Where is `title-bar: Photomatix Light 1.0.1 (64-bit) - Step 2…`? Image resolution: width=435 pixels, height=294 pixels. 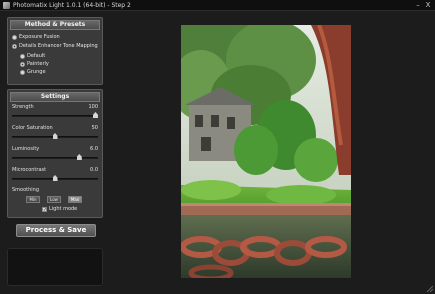 title-bar: Photomatix Light 1.0.1 (64-bit) - Step 2… is located at coordinates (217, 5).